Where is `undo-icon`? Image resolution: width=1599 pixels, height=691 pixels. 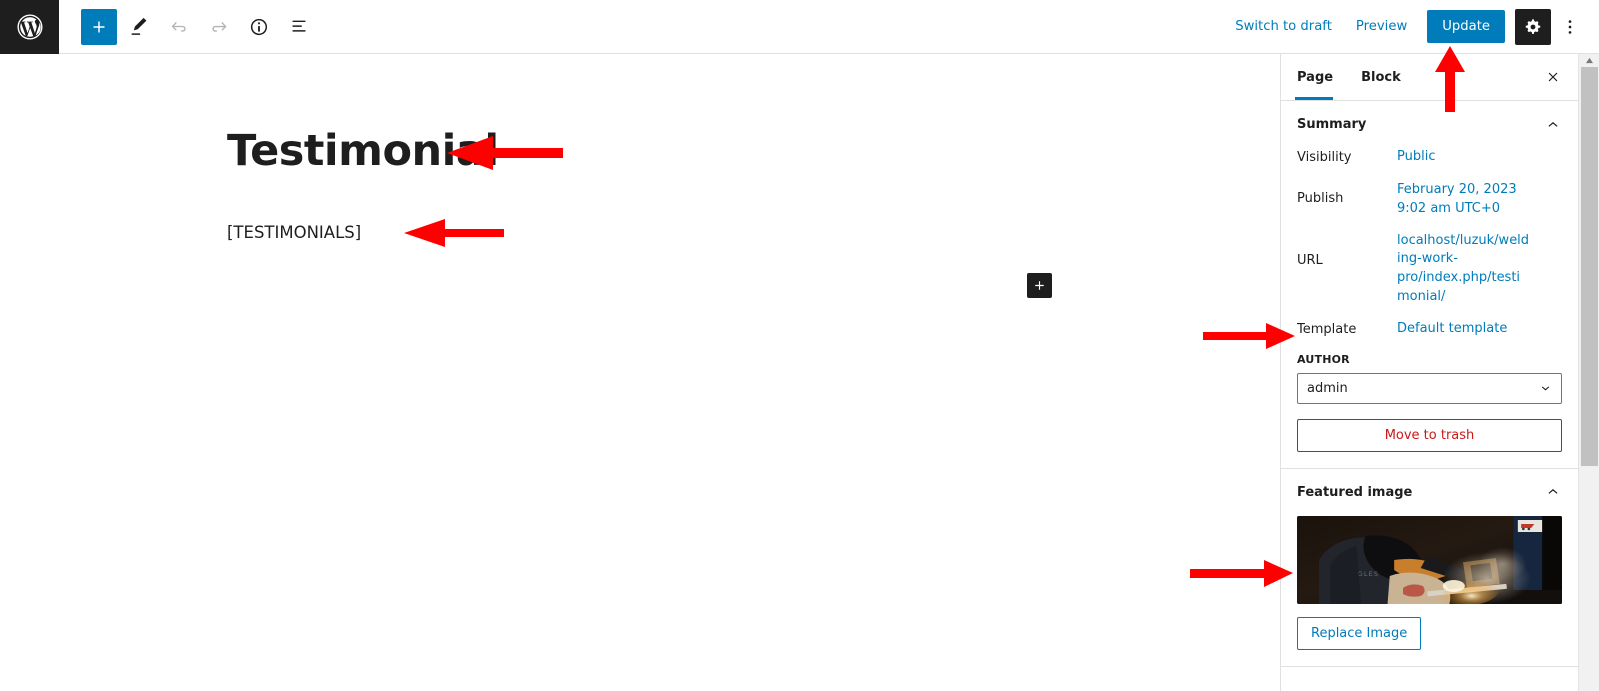 undo-icon is located at coordinates (178, 26).